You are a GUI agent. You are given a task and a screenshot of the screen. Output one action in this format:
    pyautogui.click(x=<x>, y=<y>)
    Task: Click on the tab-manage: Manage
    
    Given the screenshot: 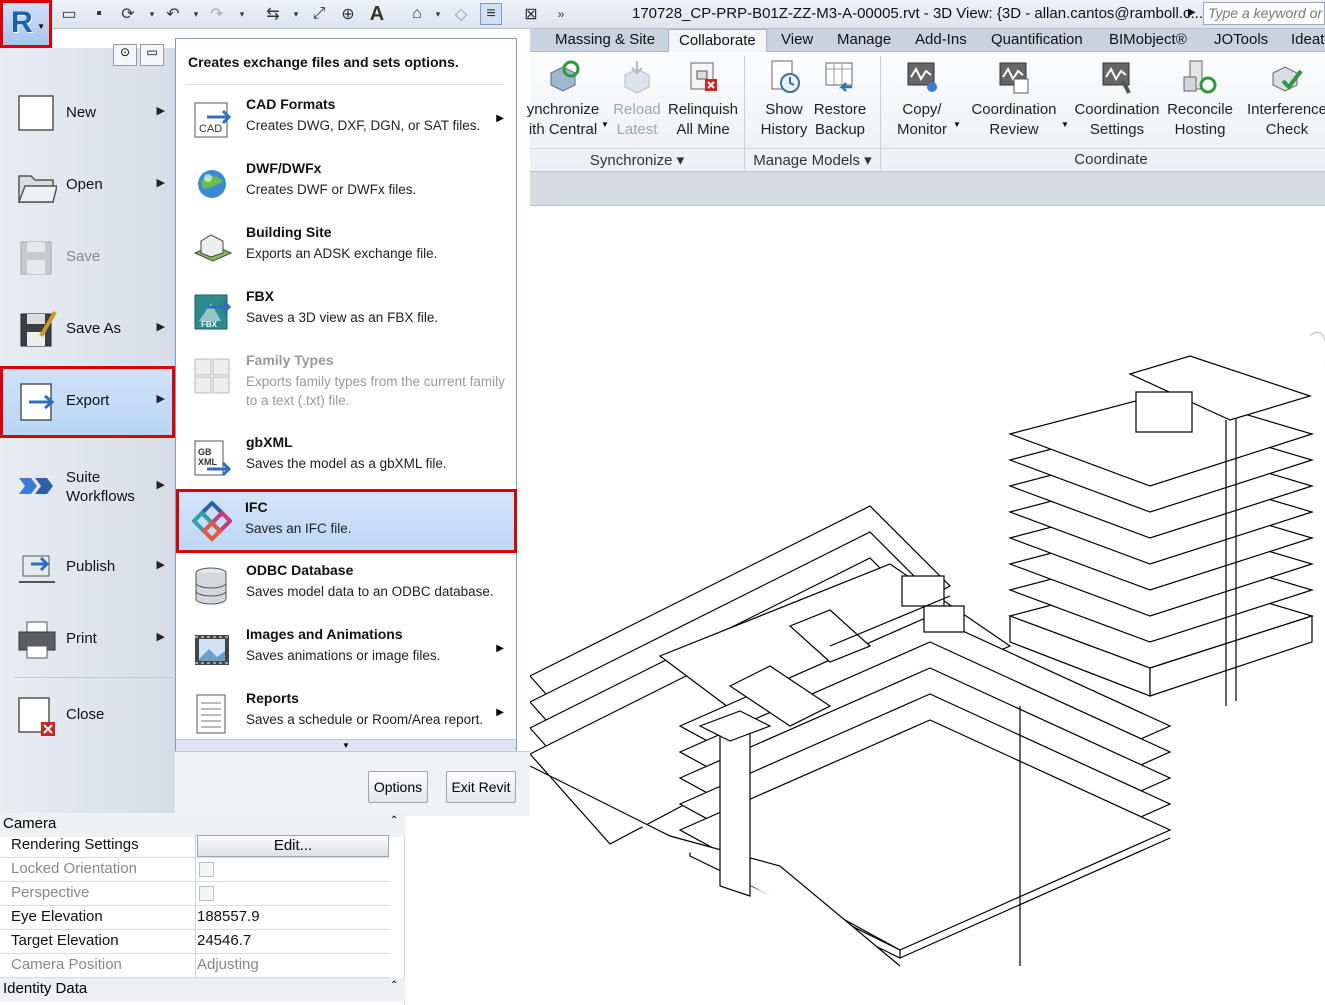 What is the action you would take?
    pyautogui.click(x=864, y=39)
    